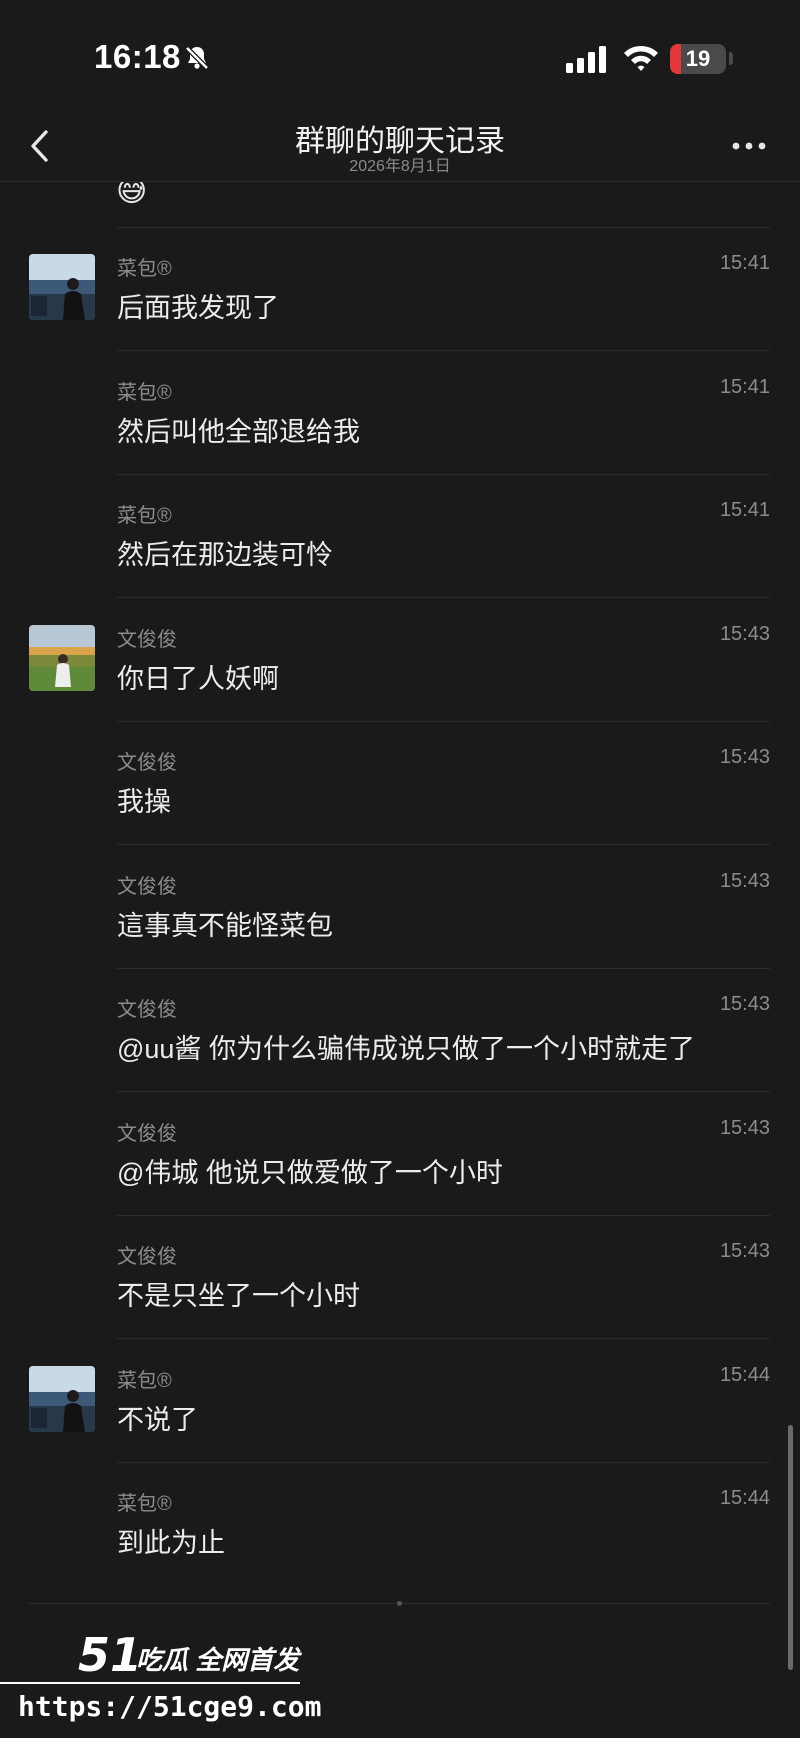  What do you see at coordinates (641, 58) in the screenshot?
I see `wifi-icon` at bounding box center [641, 58].